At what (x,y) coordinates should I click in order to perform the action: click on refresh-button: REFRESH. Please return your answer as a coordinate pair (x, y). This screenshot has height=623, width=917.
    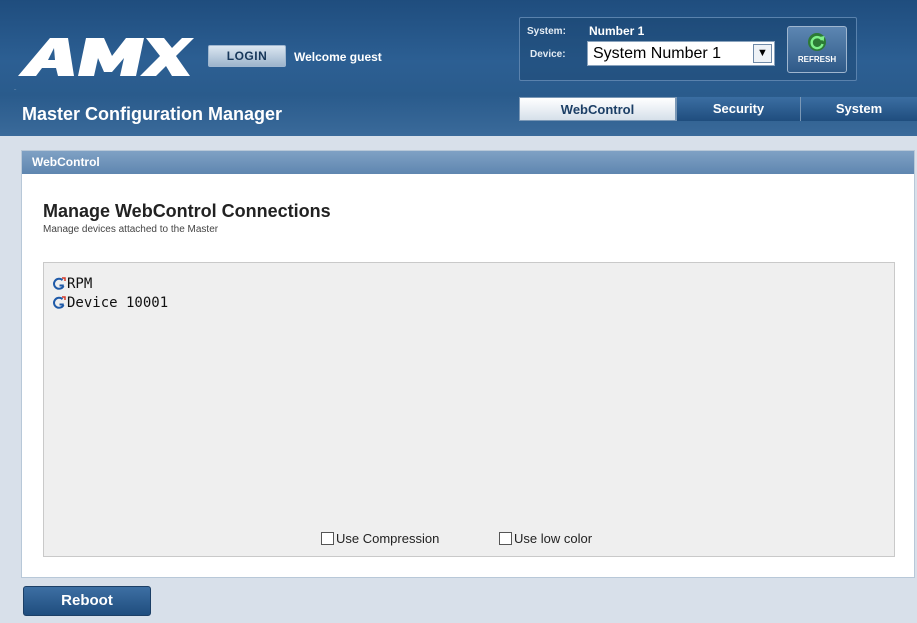
    Looking at the image, I should click on (817, 49).